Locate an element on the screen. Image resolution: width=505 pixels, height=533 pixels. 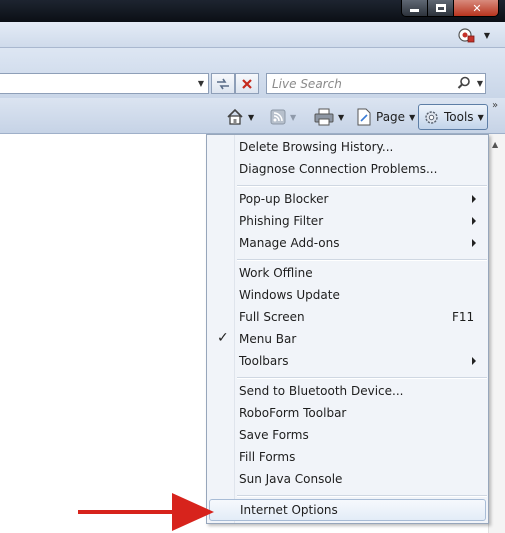
minimize-button is located at coordinates (415, 8).